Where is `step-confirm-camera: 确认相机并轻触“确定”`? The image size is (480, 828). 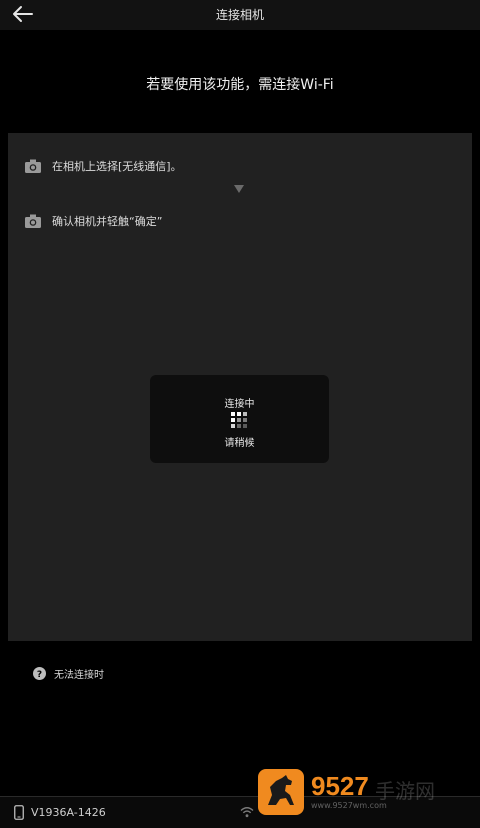
step-confirm-camera: 确认相机并轻触“确定” is located at coordinates (93, 221).